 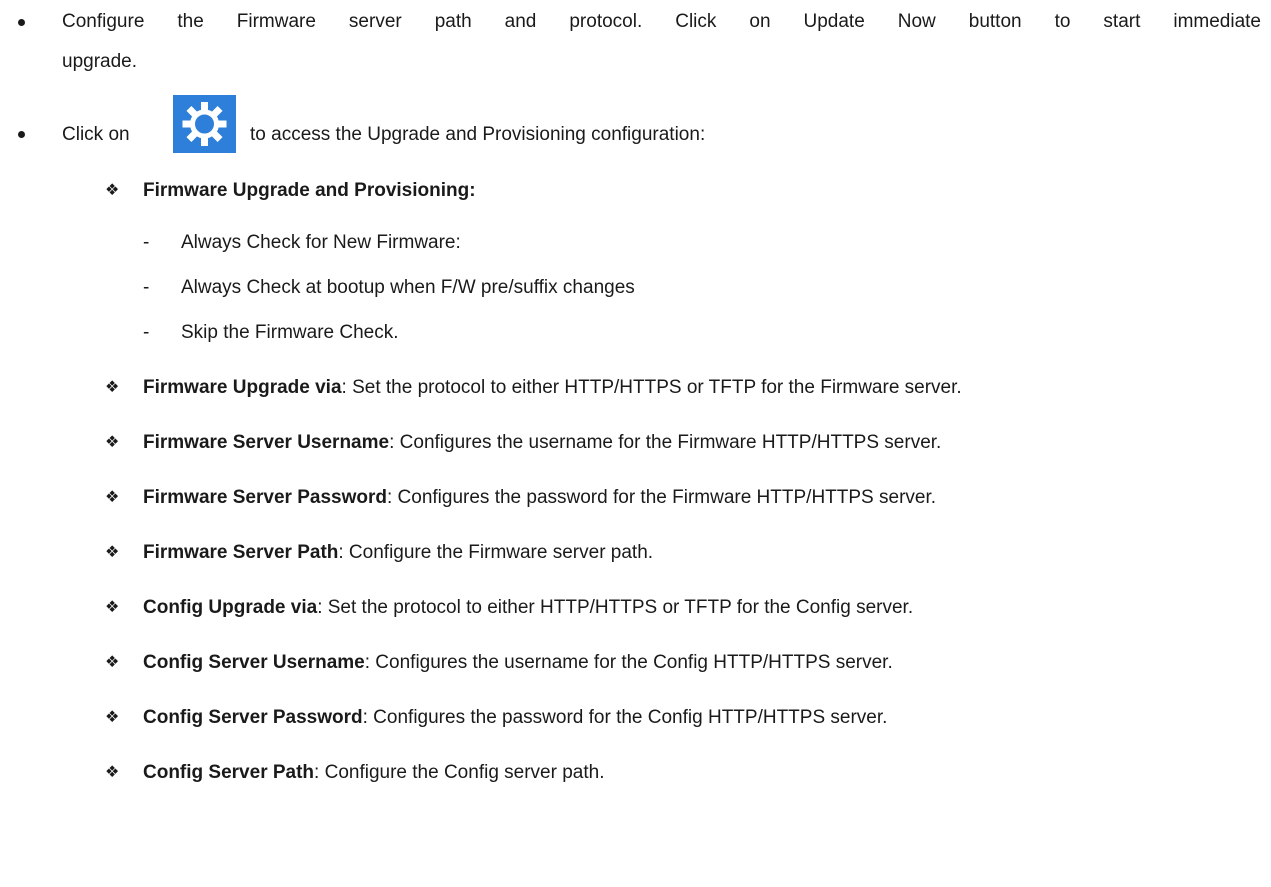 I want to click on definition-term: Config Server Username, so click(x=254, y=662).